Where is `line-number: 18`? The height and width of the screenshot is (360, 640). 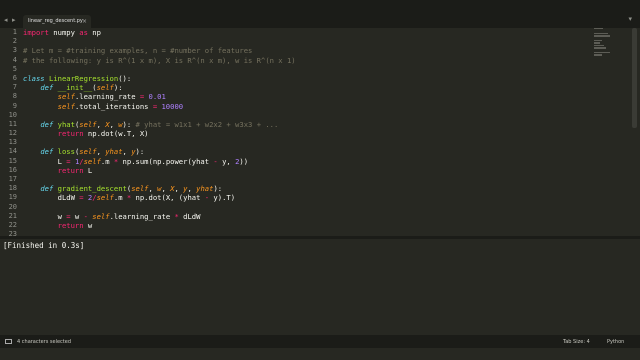 line-number: 18 is located at coordinates (12, 188).